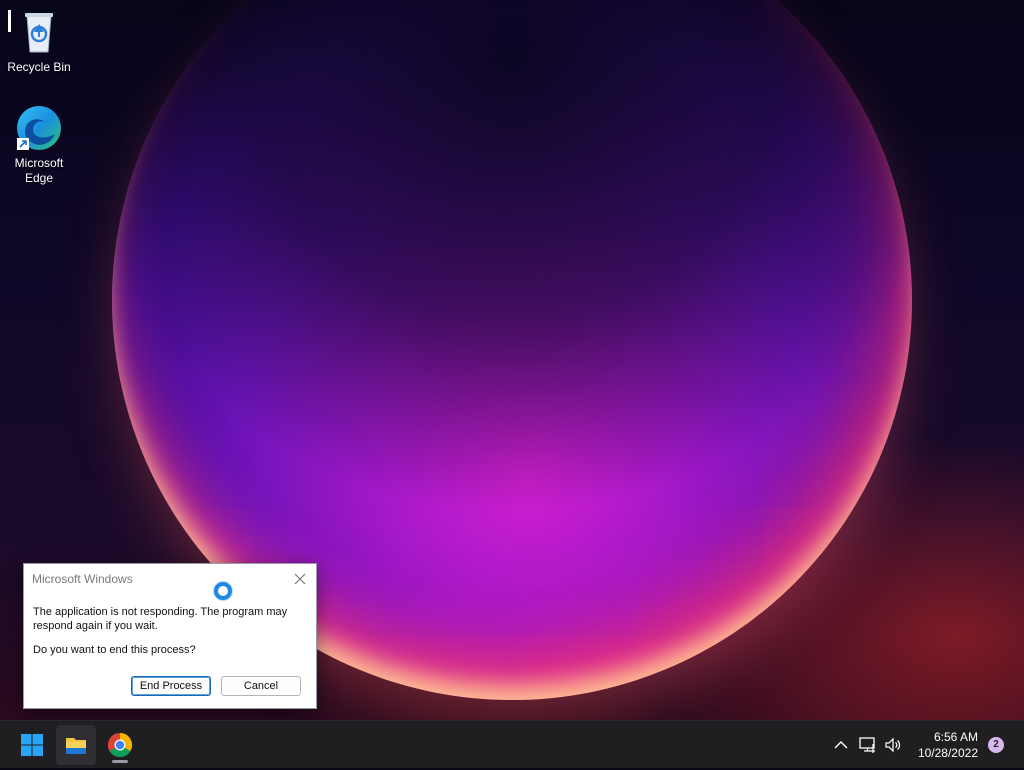 Image resolution: width=1024 pixels, height=770 pixels. I want to click on taskbar-start-button, so click(32, 745).